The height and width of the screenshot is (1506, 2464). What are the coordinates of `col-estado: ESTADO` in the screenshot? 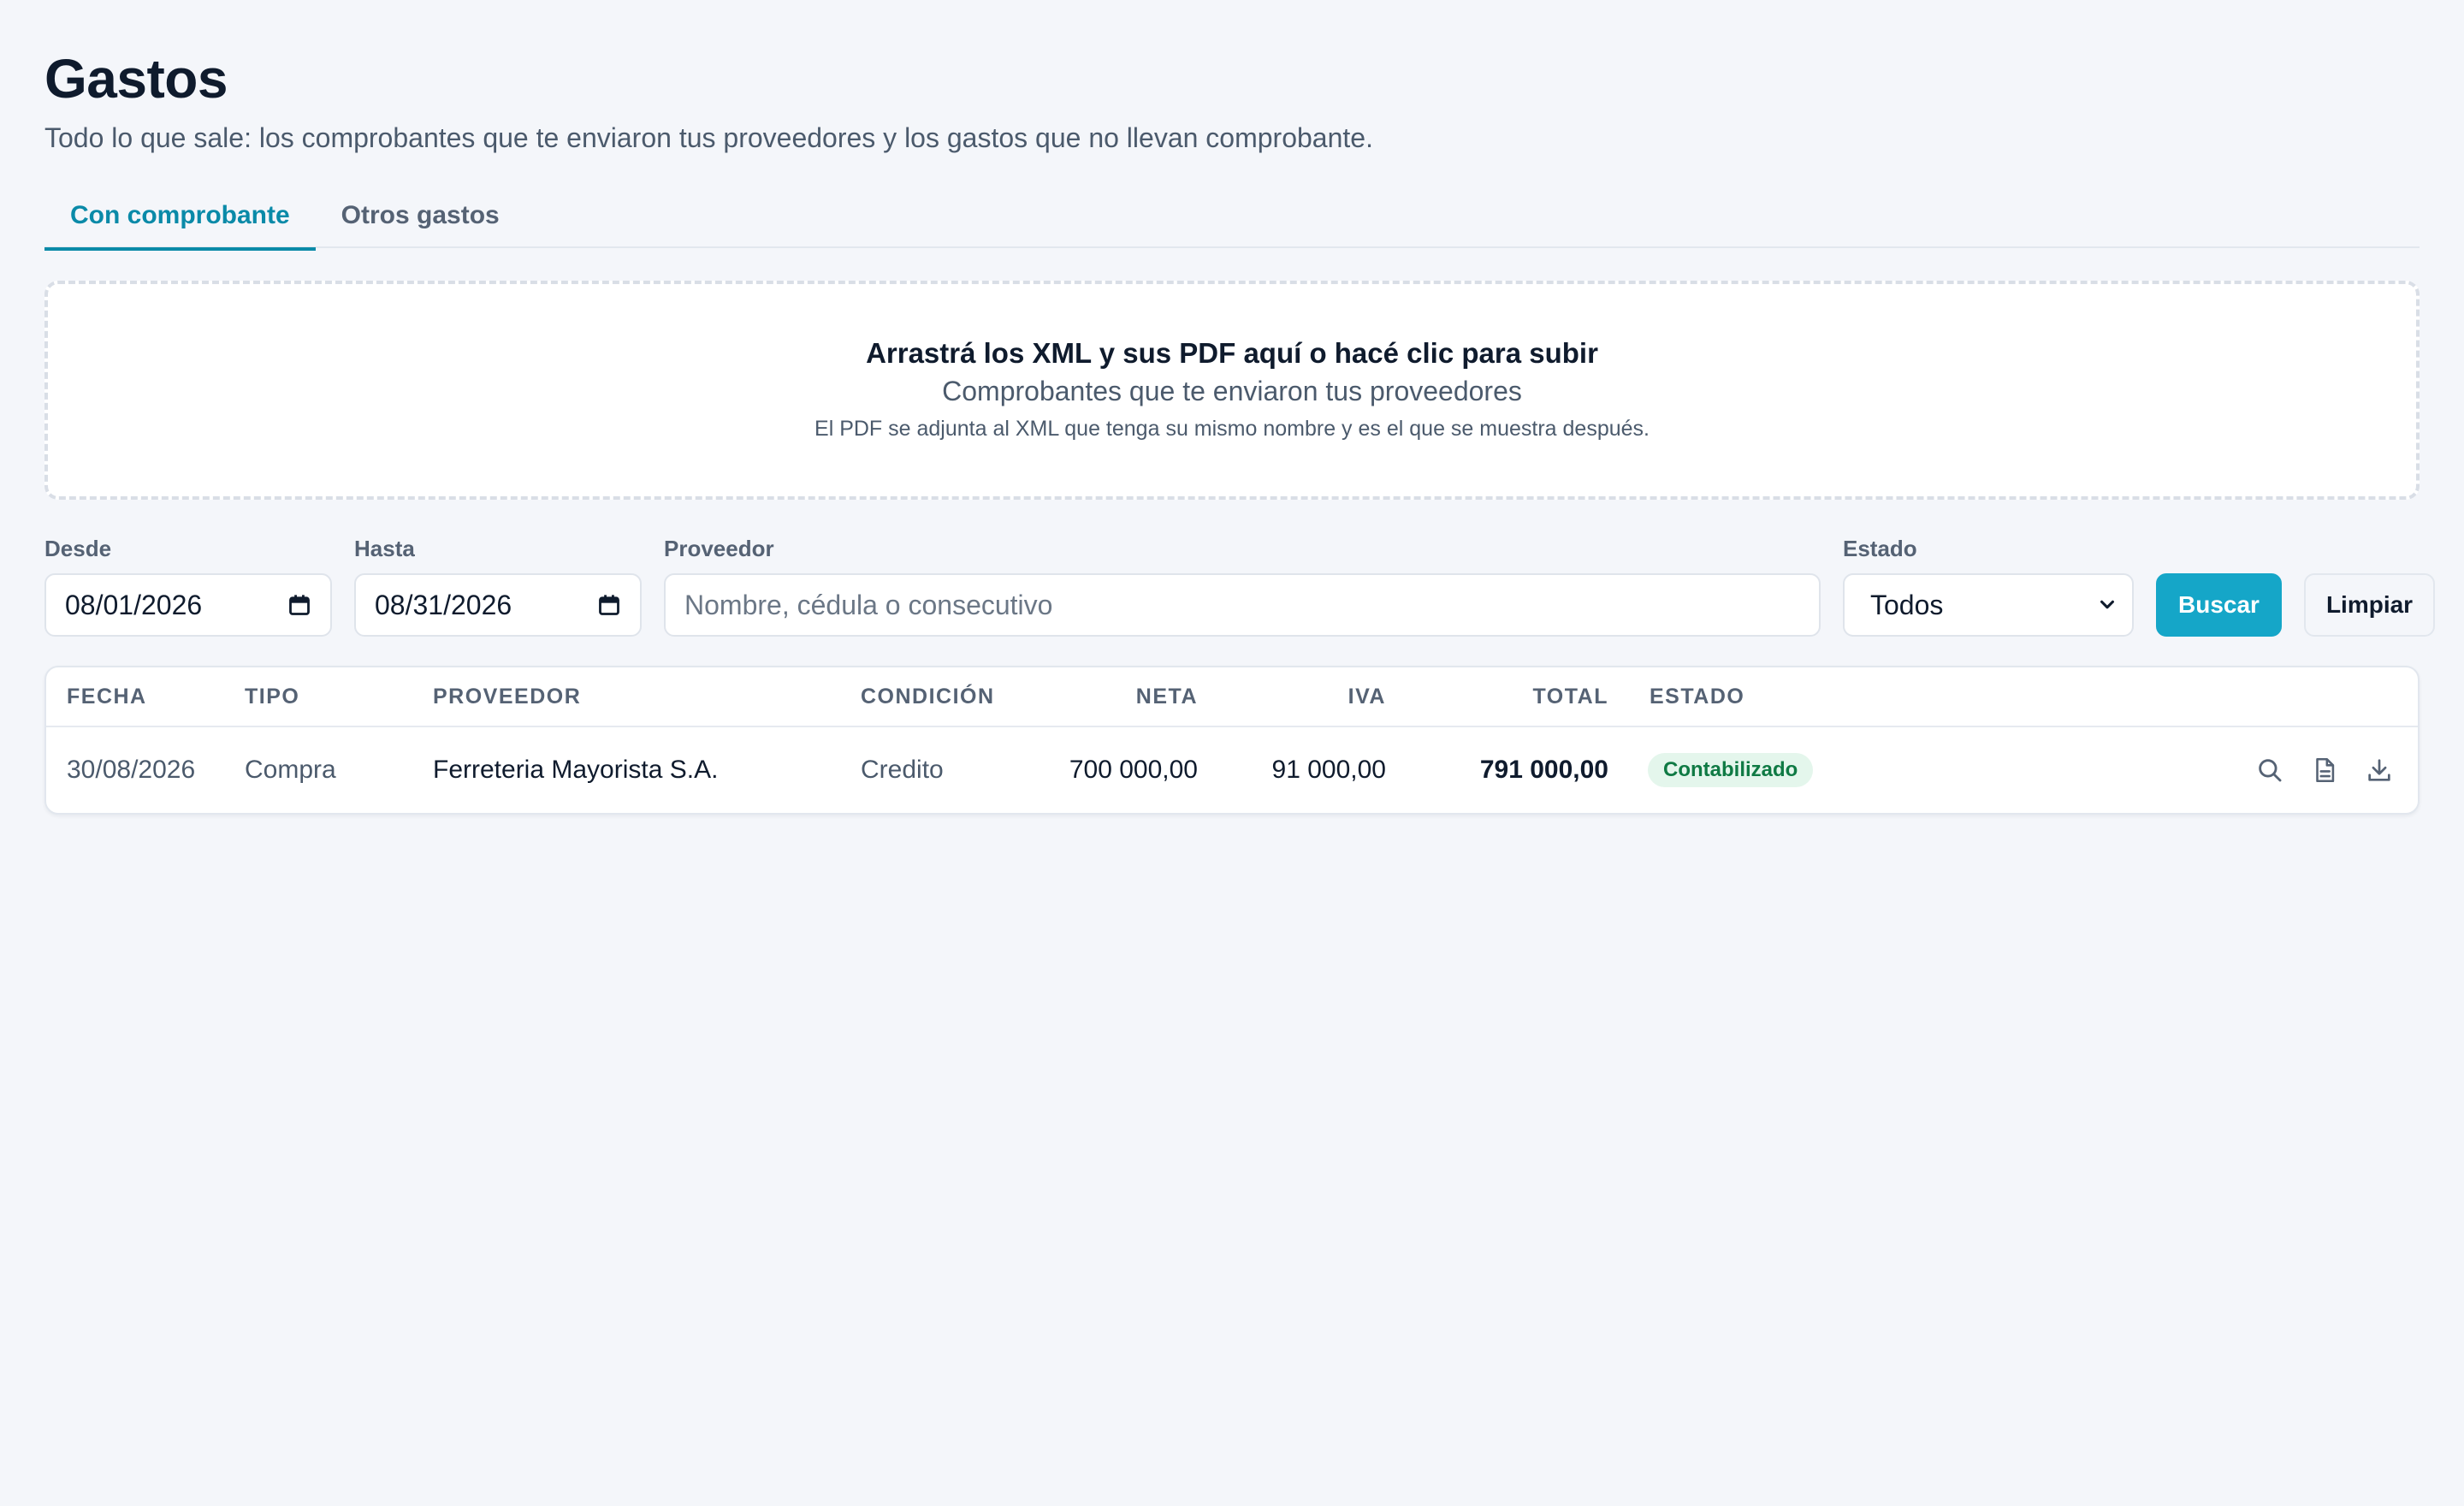 It's located at (1697, 697).